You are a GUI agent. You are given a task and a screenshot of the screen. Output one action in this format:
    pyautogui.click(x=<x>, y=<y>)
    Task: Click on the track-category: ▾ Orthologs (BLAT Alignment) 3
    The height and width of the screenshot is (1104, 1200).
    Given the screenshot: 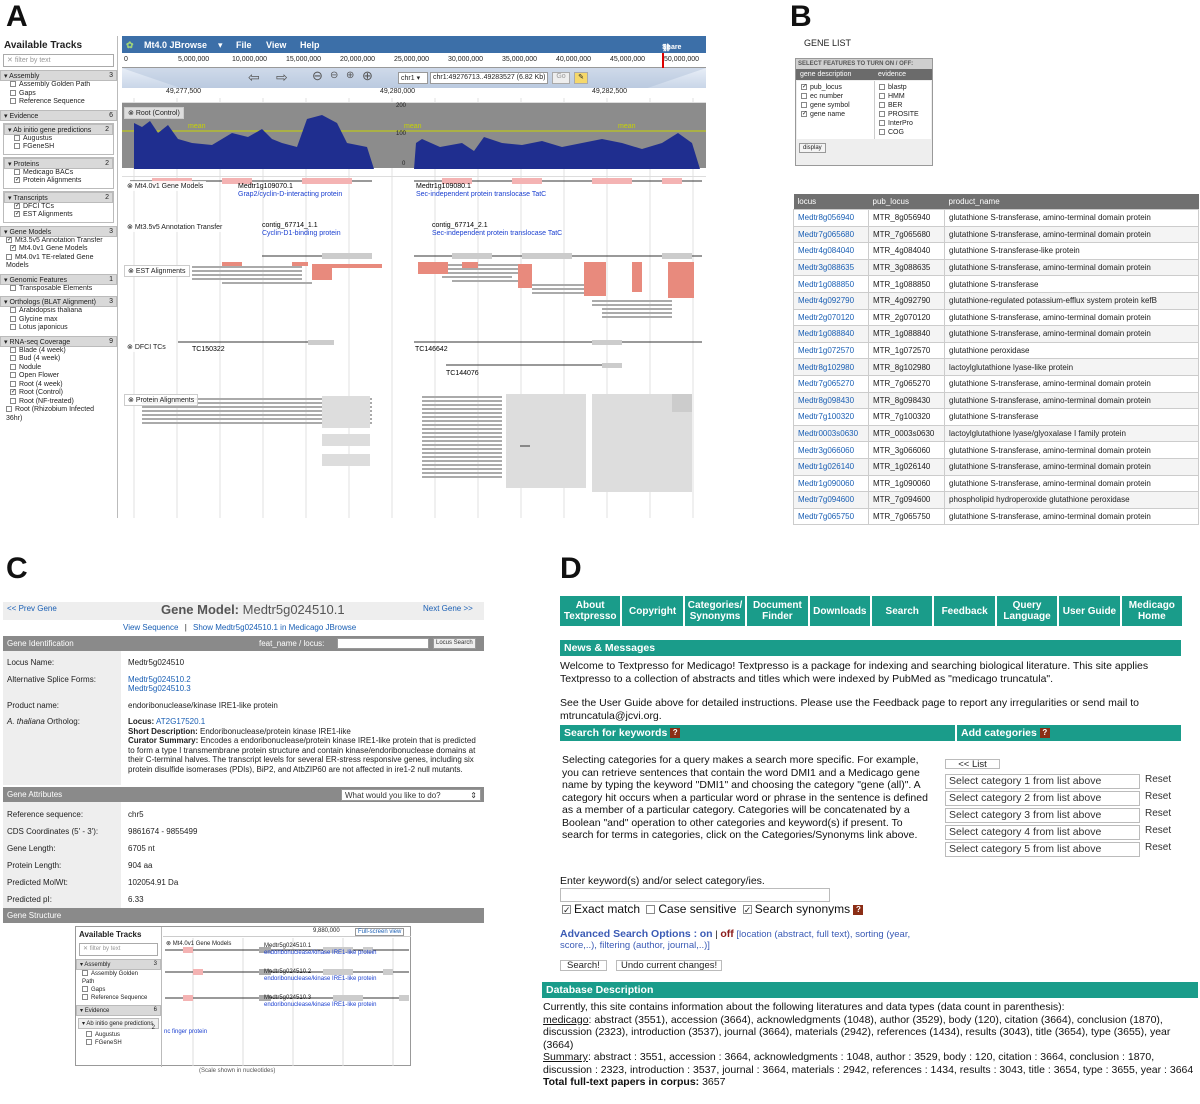 What is the action you would take?
    pyautogui.click(x=58, y=301)
    